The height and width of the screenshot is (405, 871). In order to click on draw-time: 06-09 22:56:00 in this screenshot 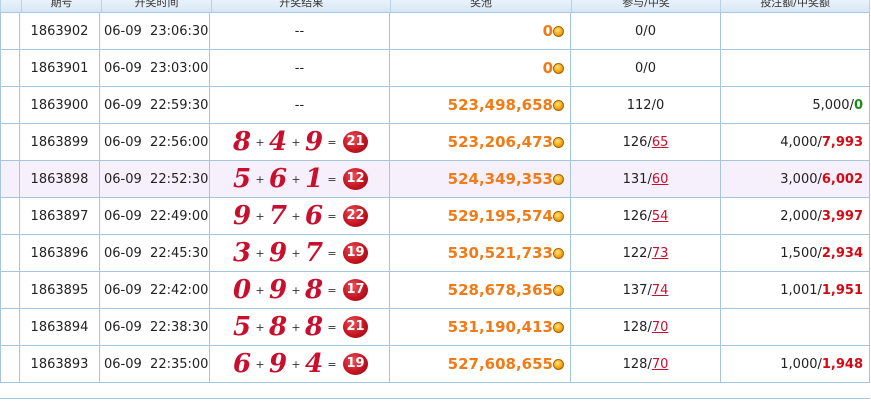, I will do `click(155, 142)`.